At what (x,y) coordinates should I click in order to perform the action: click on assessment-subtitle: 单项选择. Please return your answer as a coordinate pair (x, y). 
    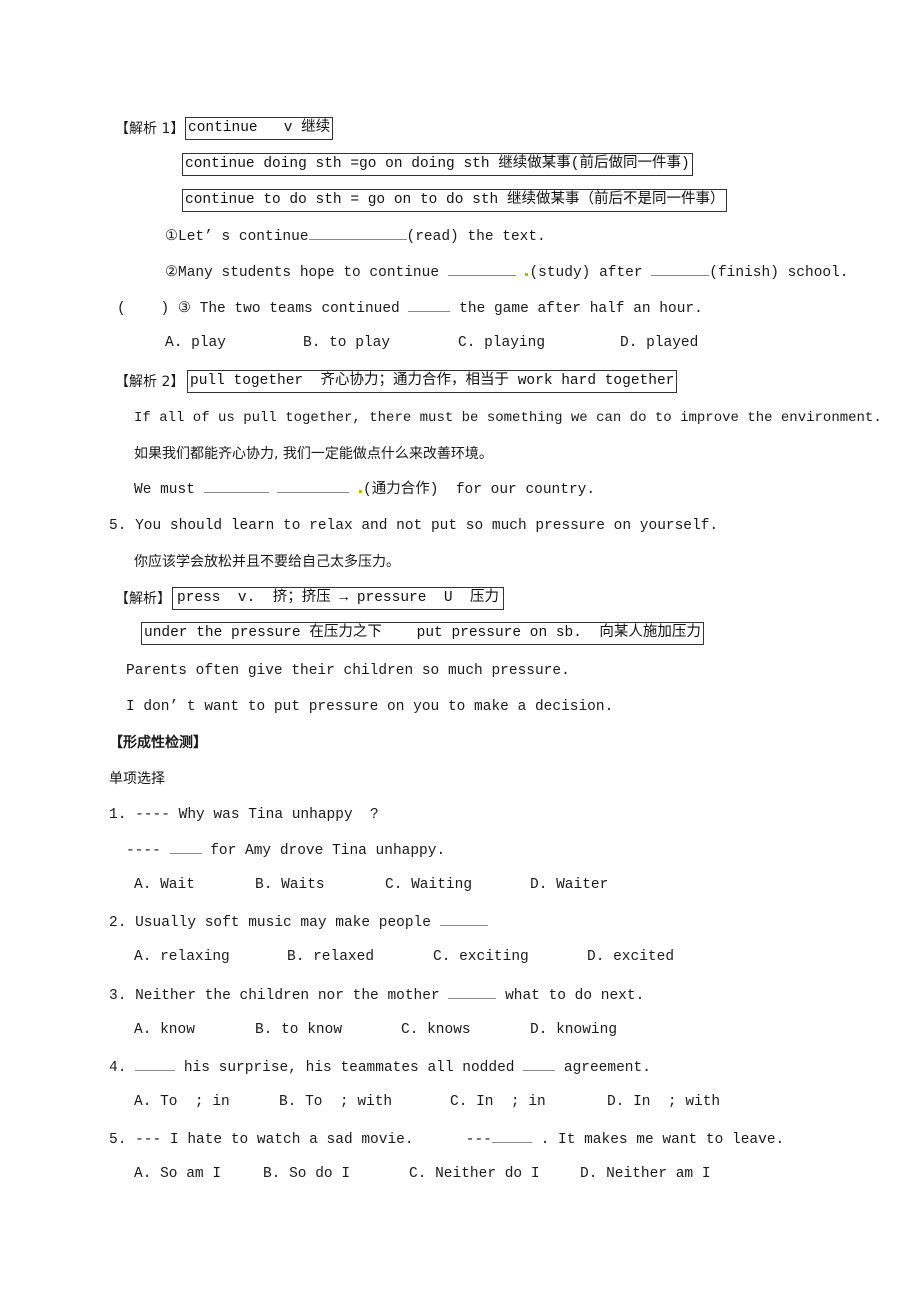
    Looking at the image, I should click on (137, 779).